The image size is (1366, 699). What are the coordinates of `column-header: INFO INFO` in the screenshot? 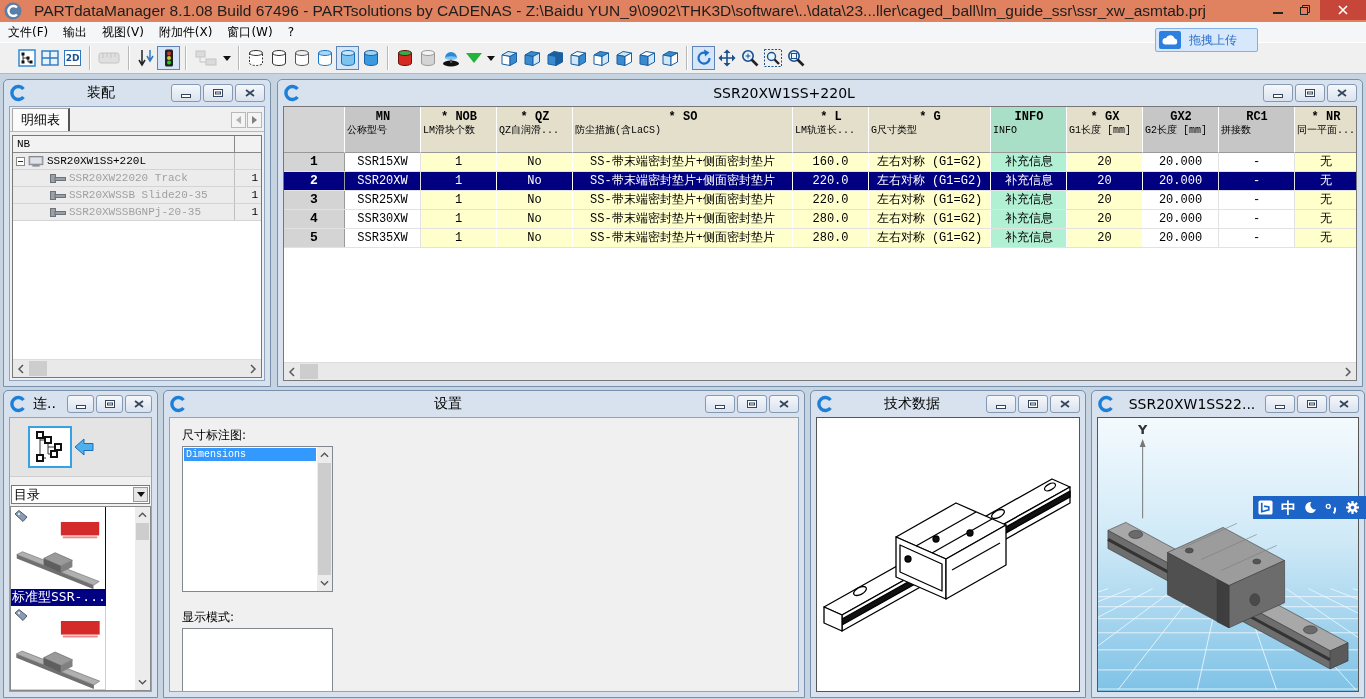 It's located at (1029, 130).